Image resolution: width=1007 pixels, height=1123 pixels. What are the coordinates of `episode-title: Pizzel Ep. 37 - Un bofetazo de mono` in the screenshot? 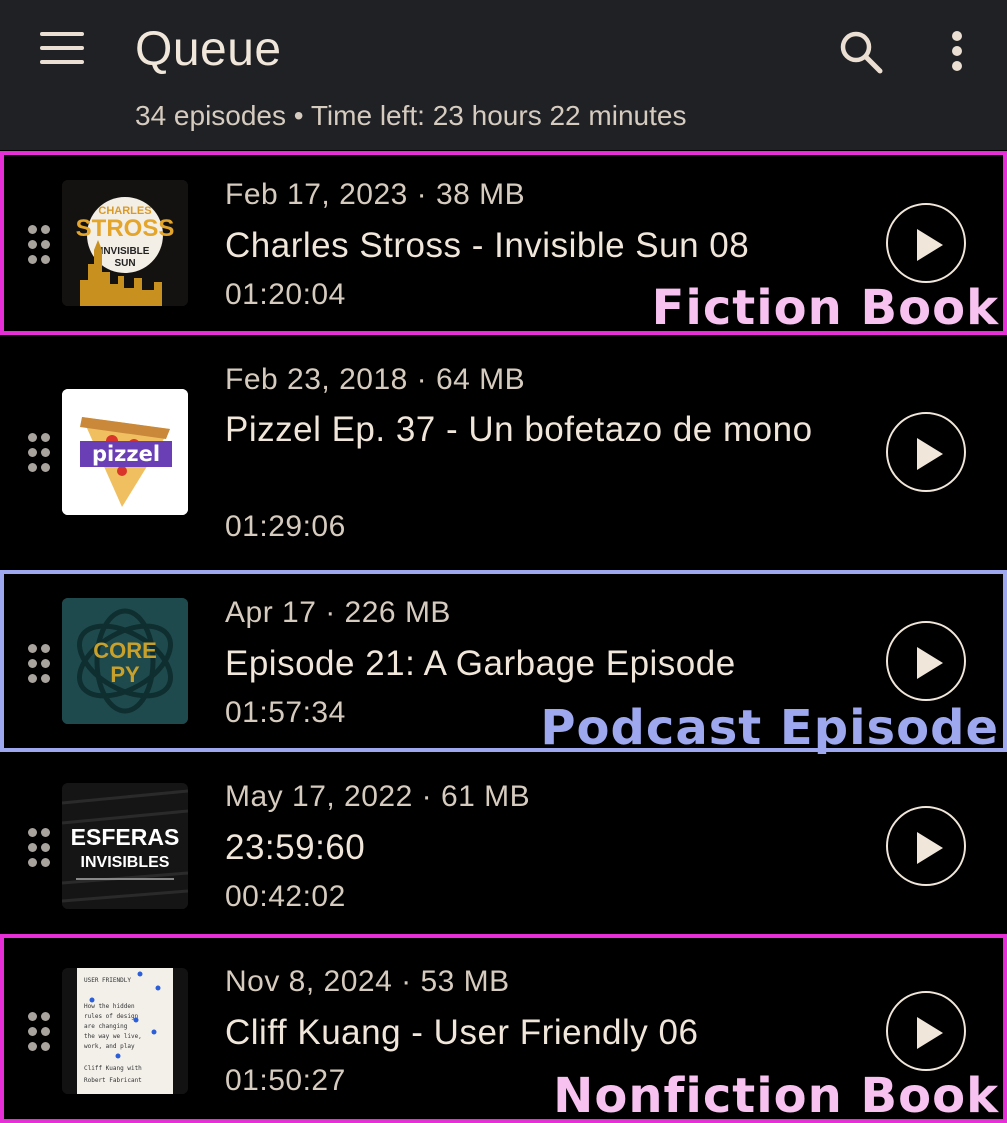 It's located at (535, 430).